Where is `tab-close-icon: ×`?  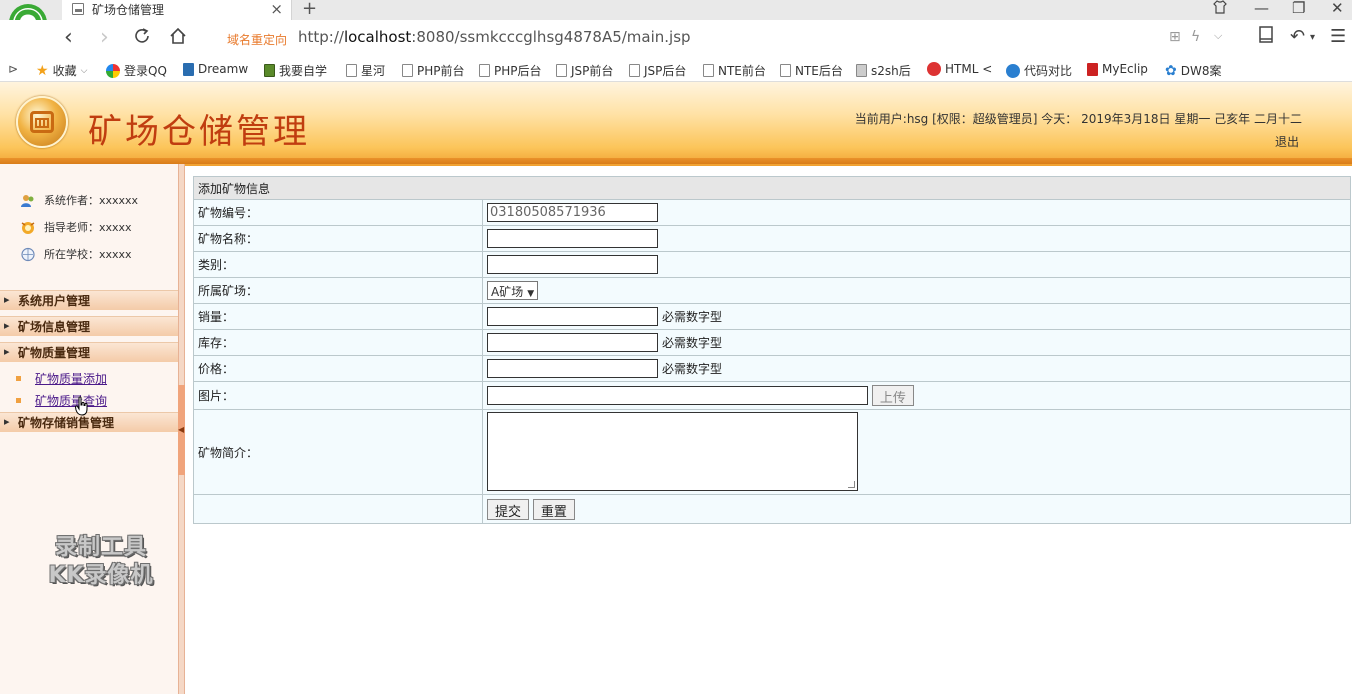
tab-close-icon: × is located at coordinates (276, 9).